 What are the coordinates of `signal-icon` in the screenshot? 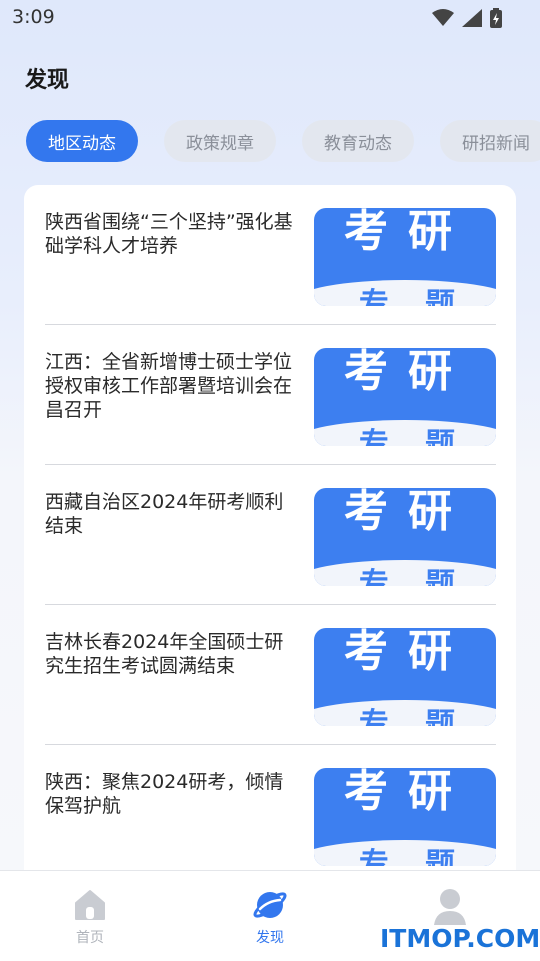 It's located at (472, 18).